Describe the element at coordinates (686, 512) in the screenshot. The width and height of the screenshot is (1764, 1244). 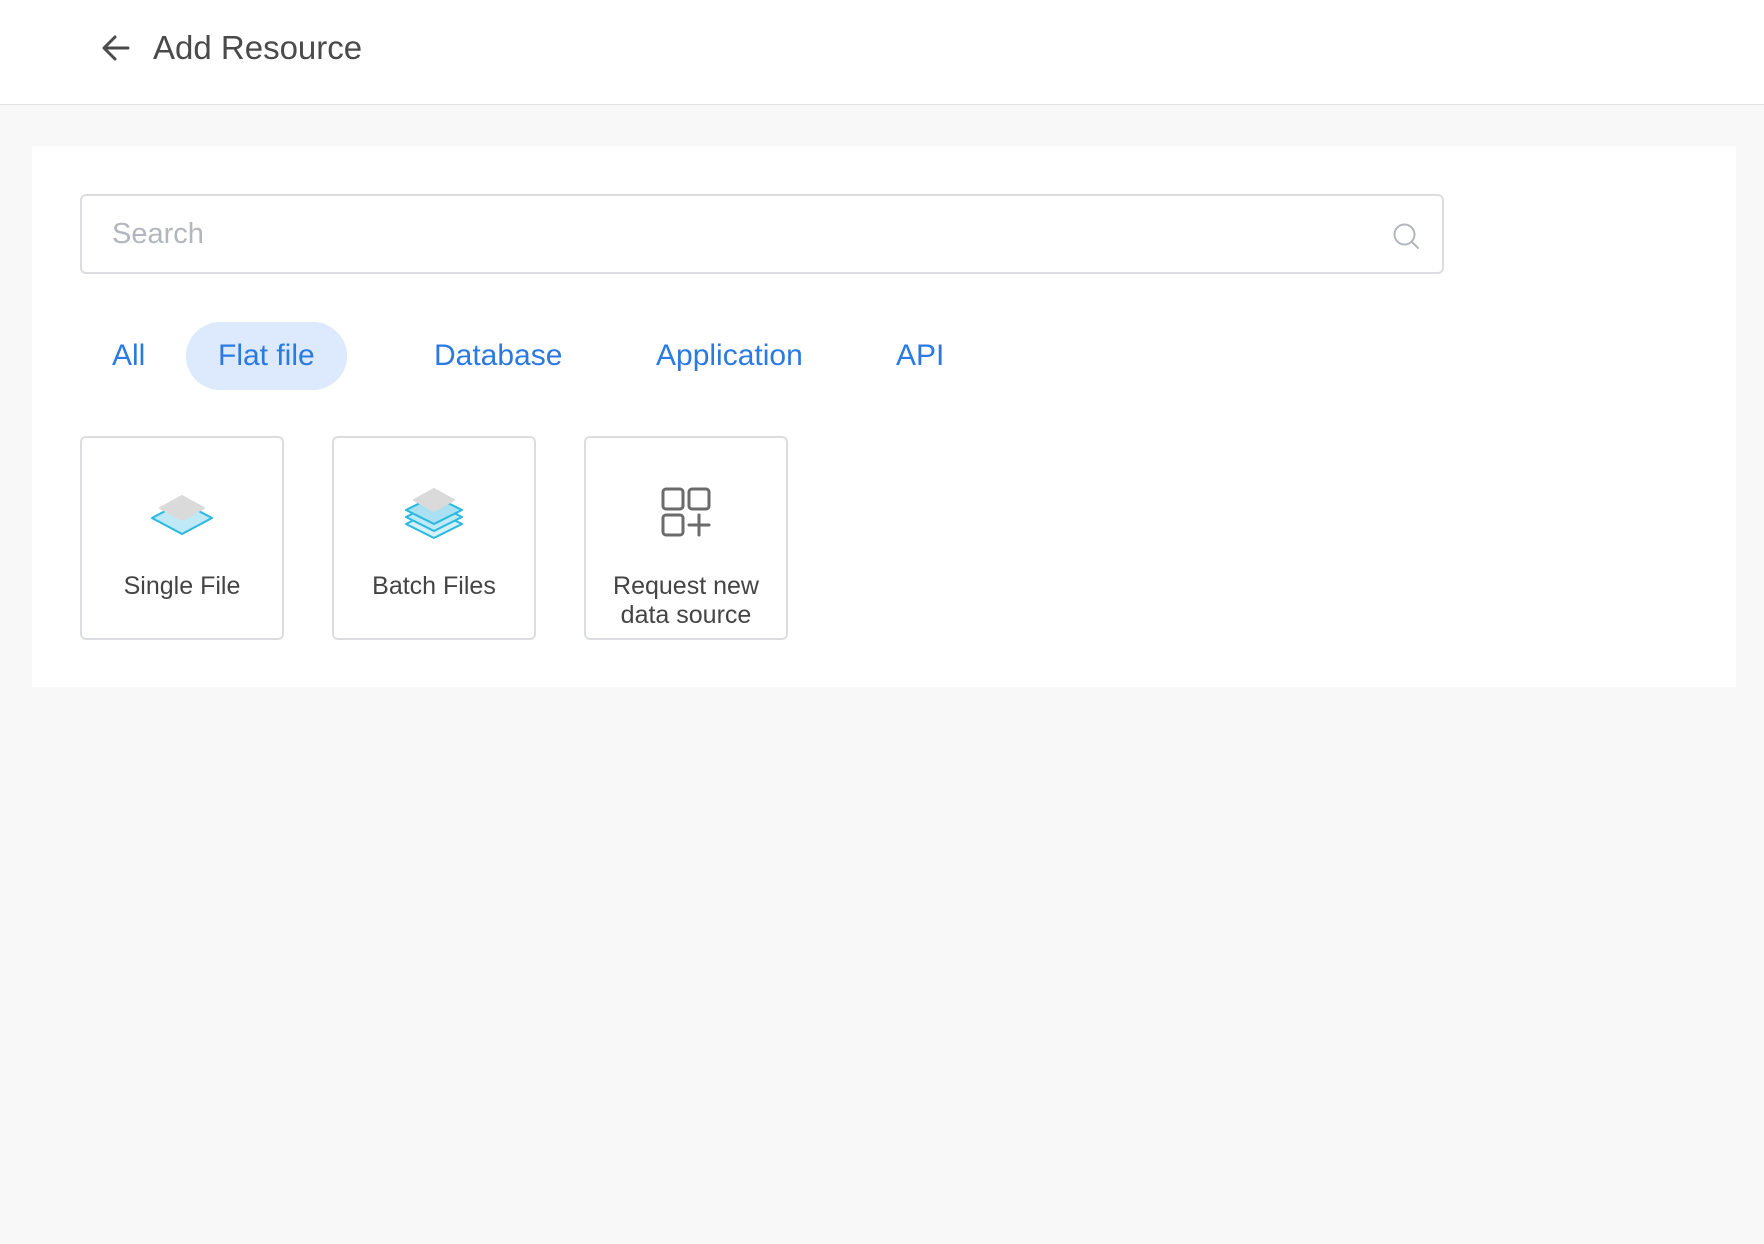
I see `add-grid-icon` at that location.